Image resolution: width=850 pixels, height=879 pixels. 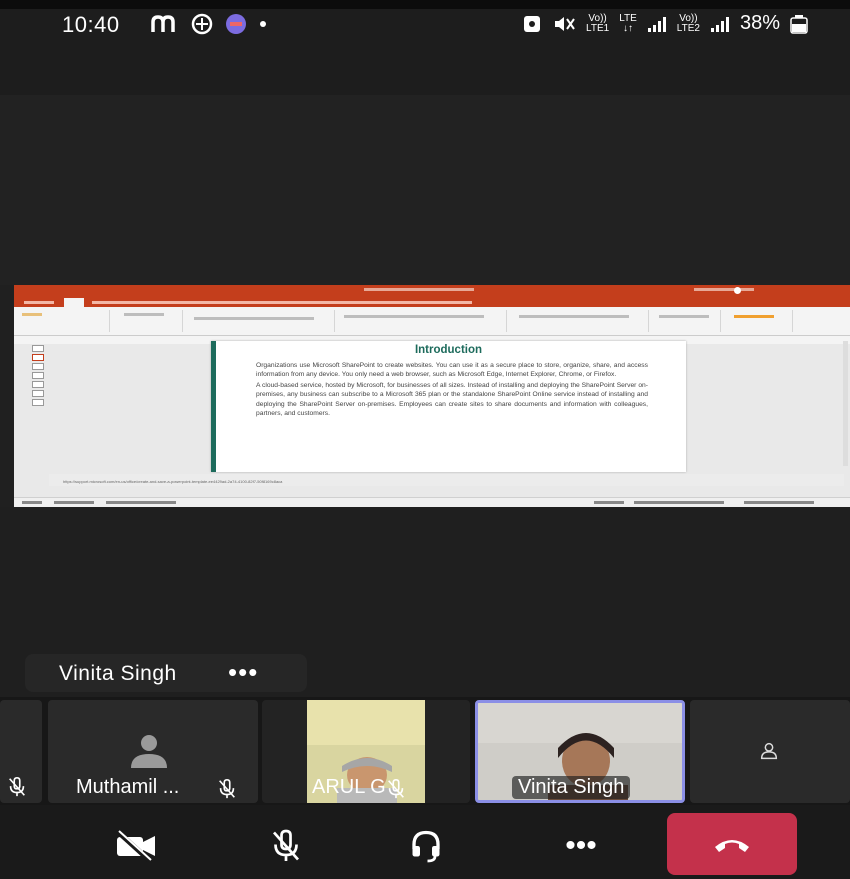 I want to click on battery-percent: 38%, so click(x=759, y=23).